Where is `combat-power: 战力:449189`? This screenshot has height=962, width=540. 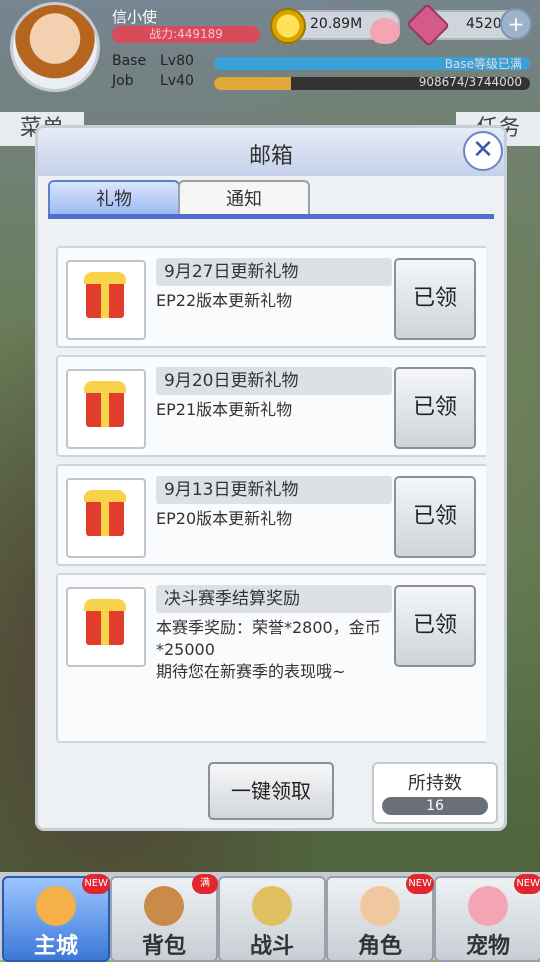
combat-power: 战力:449189 is located at coordinates (186, 34).